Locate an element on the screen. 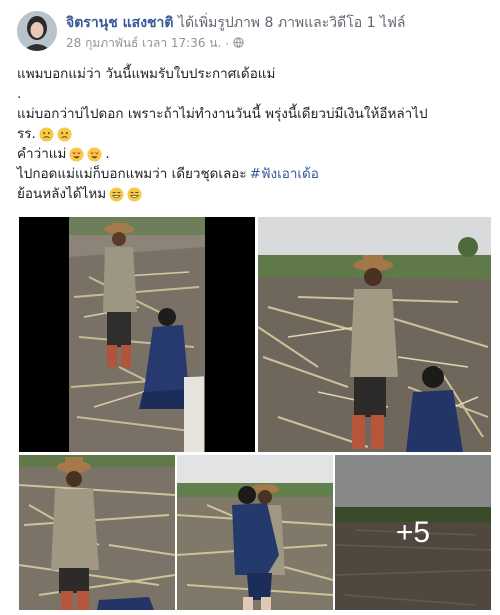 The width and height of the screenshot is (500, 615). post-action-text: ได้เพิ่มรูปภาพ 8 ภาพและวิดีโอ 1 ไฟล์ is located at coordinates (291, 23).